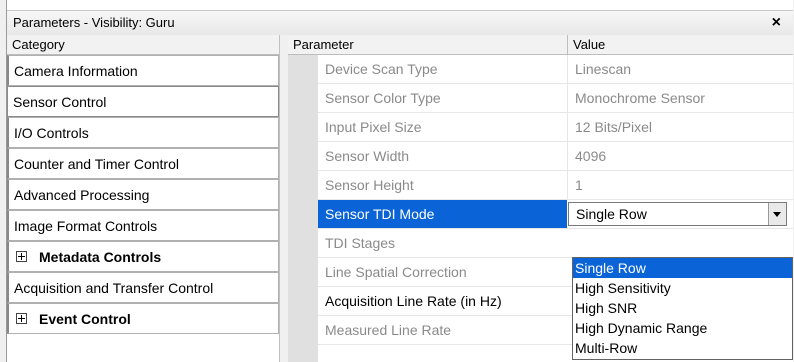  Describe the element at coordinates (682, 328) in the screenshot. I see `dropdown-option: High Dynamic Range` at that location.